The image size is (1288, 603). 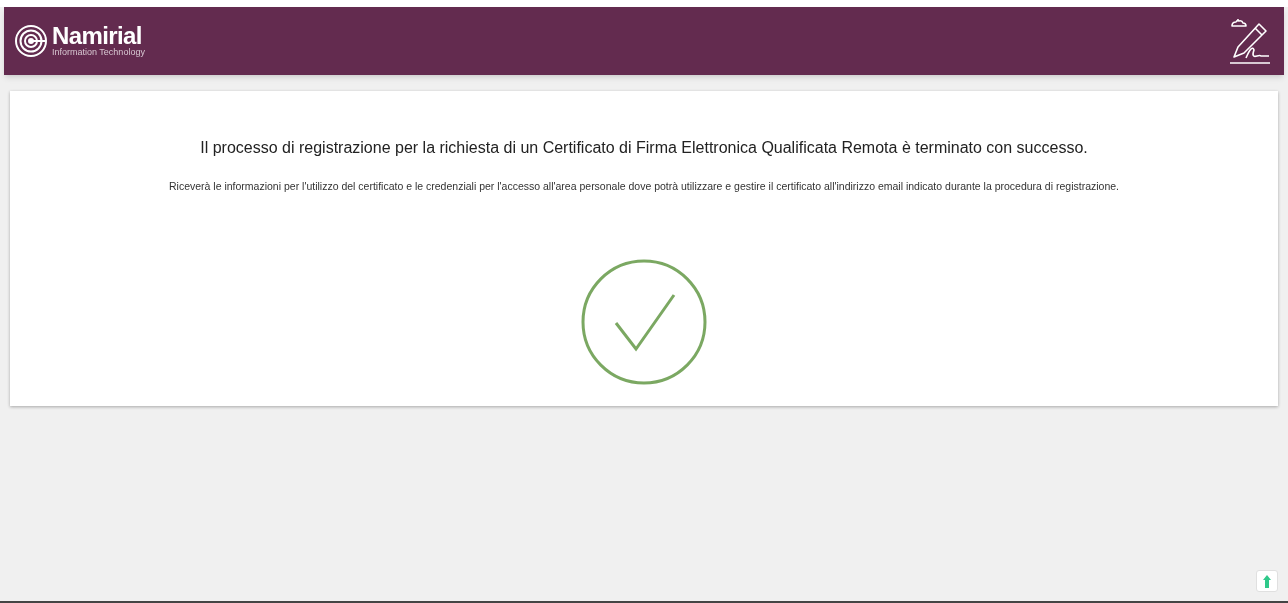 I want to click on arrow-up-icon, so click(x=1267, y=581).